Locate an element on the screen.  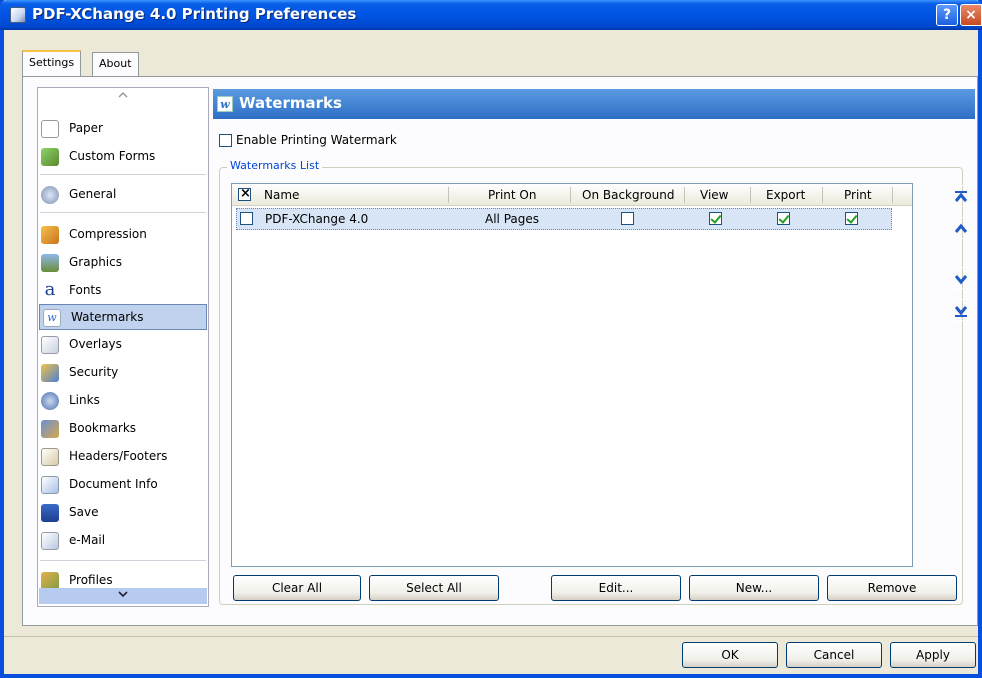
nav-item-headers-footers: Headers/Footers is located at coordinates (123, 457).